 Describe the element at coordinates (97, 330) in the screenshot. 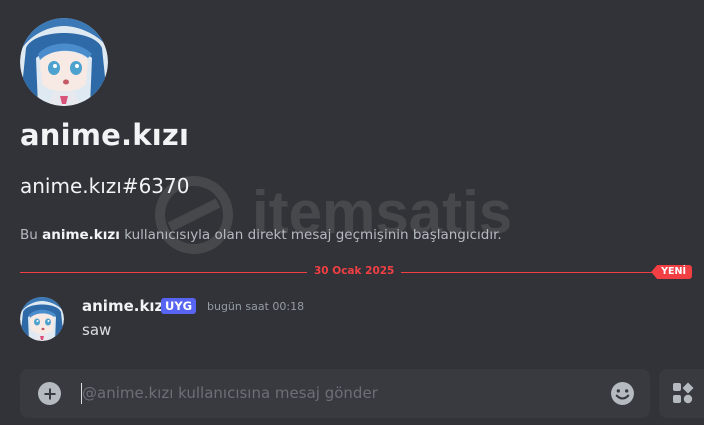

I see `message-content: saw` at that location.